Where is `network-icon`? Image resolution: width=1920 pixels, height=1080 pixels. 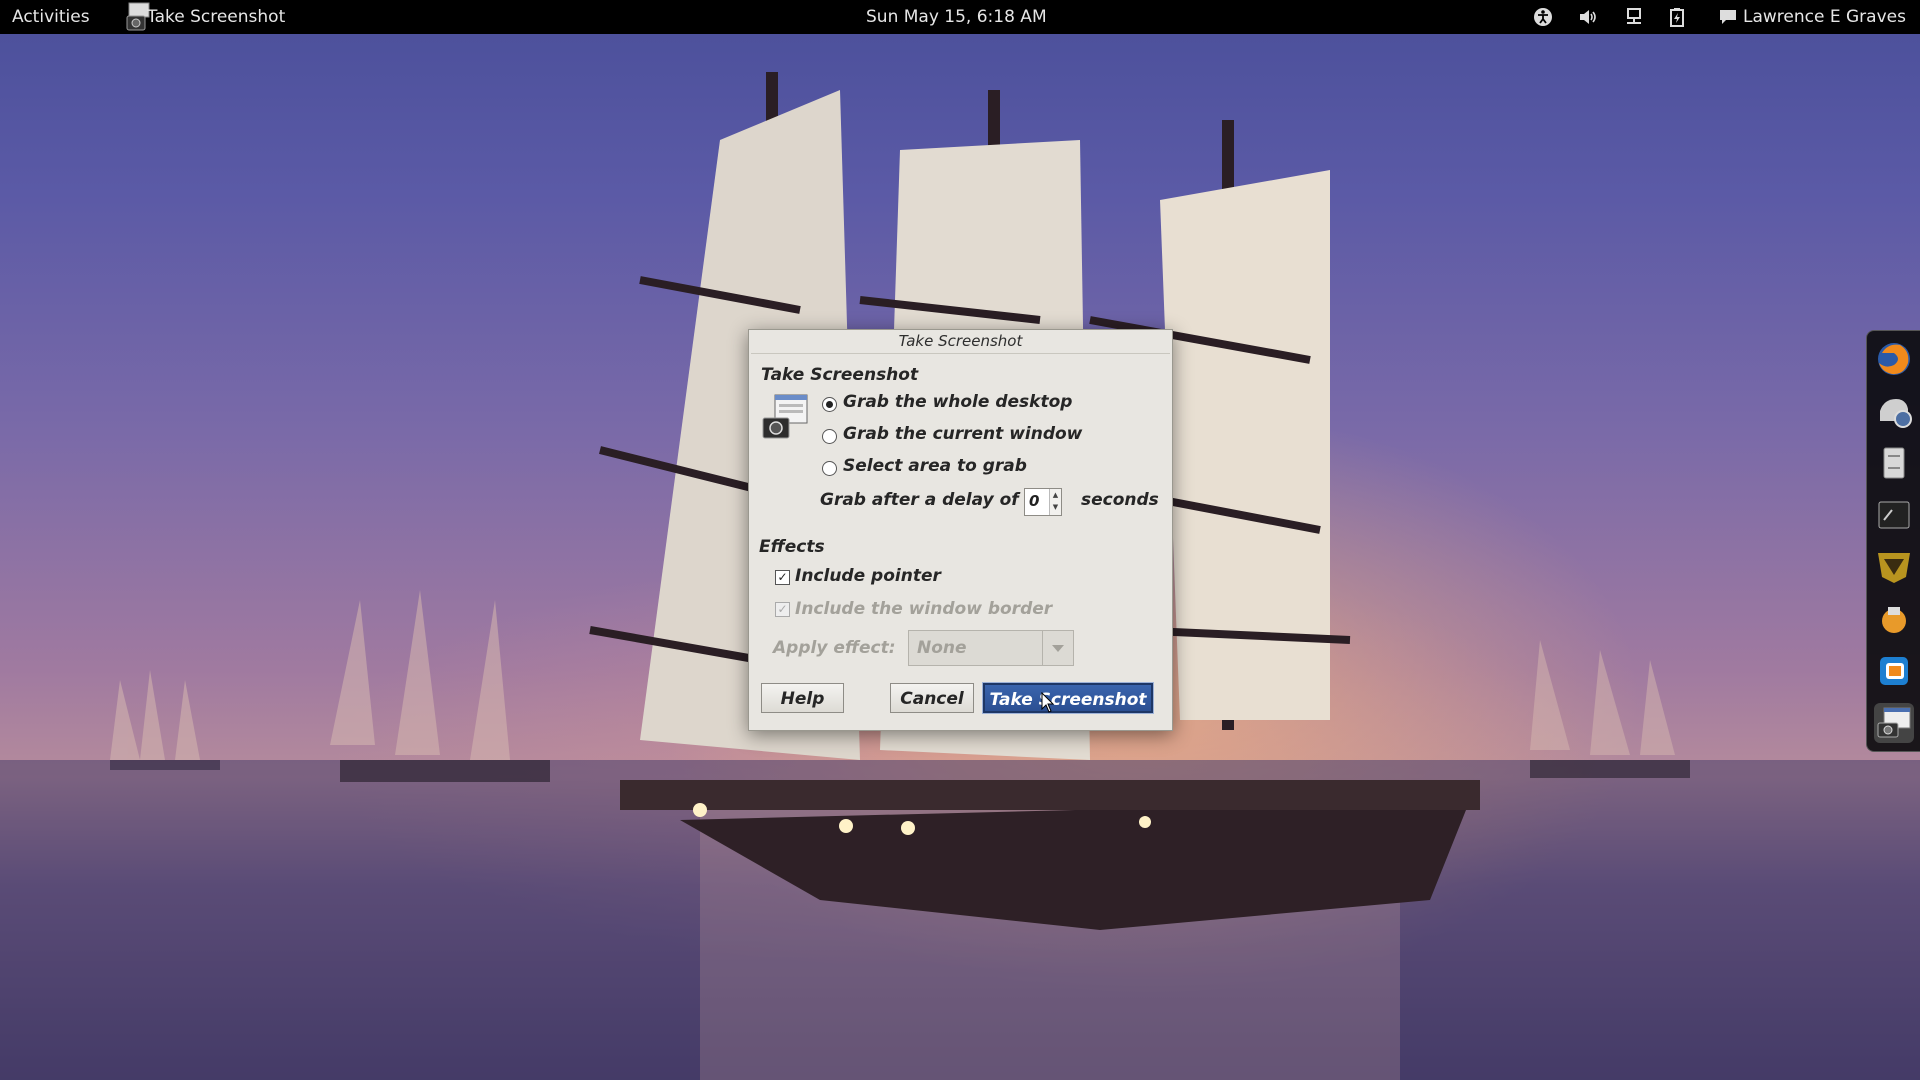 network-icon is located at coordinates (1634, 17).